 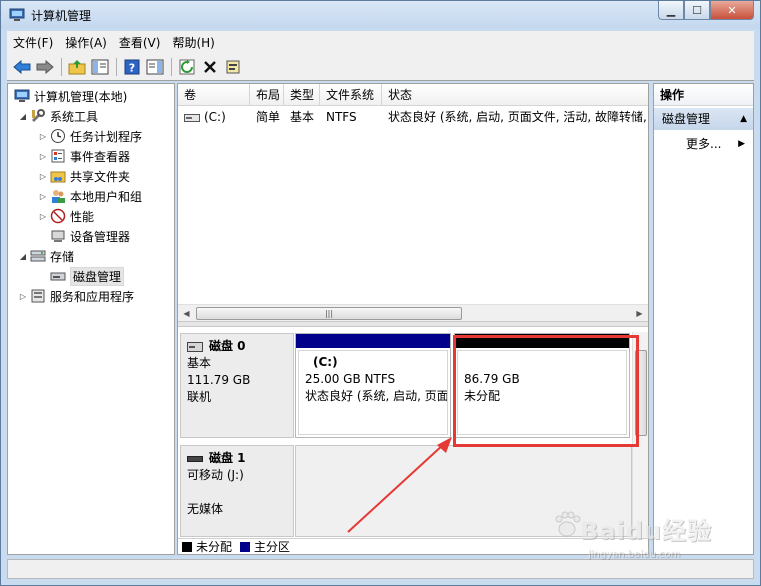 What do you see at coordinates (215, 475) in the screenshot?
I see `disk-type: 可移动 (J:)` at bounding box center [215, 475].